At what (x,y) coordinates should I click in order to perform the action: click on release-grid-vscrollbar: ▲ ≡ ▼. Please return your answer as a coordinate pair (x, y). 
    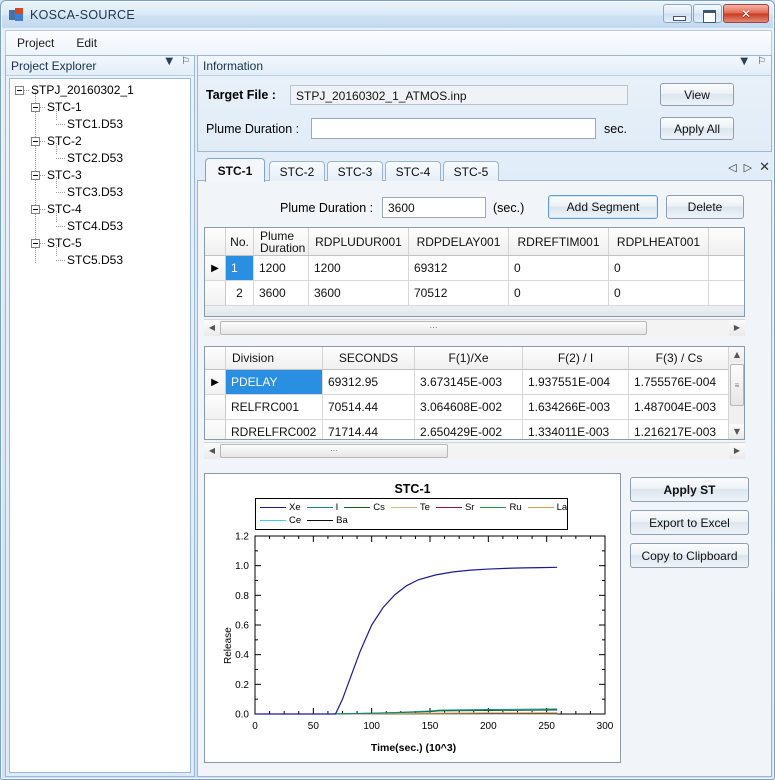
    Looking at the image, I should click on (736, 393).